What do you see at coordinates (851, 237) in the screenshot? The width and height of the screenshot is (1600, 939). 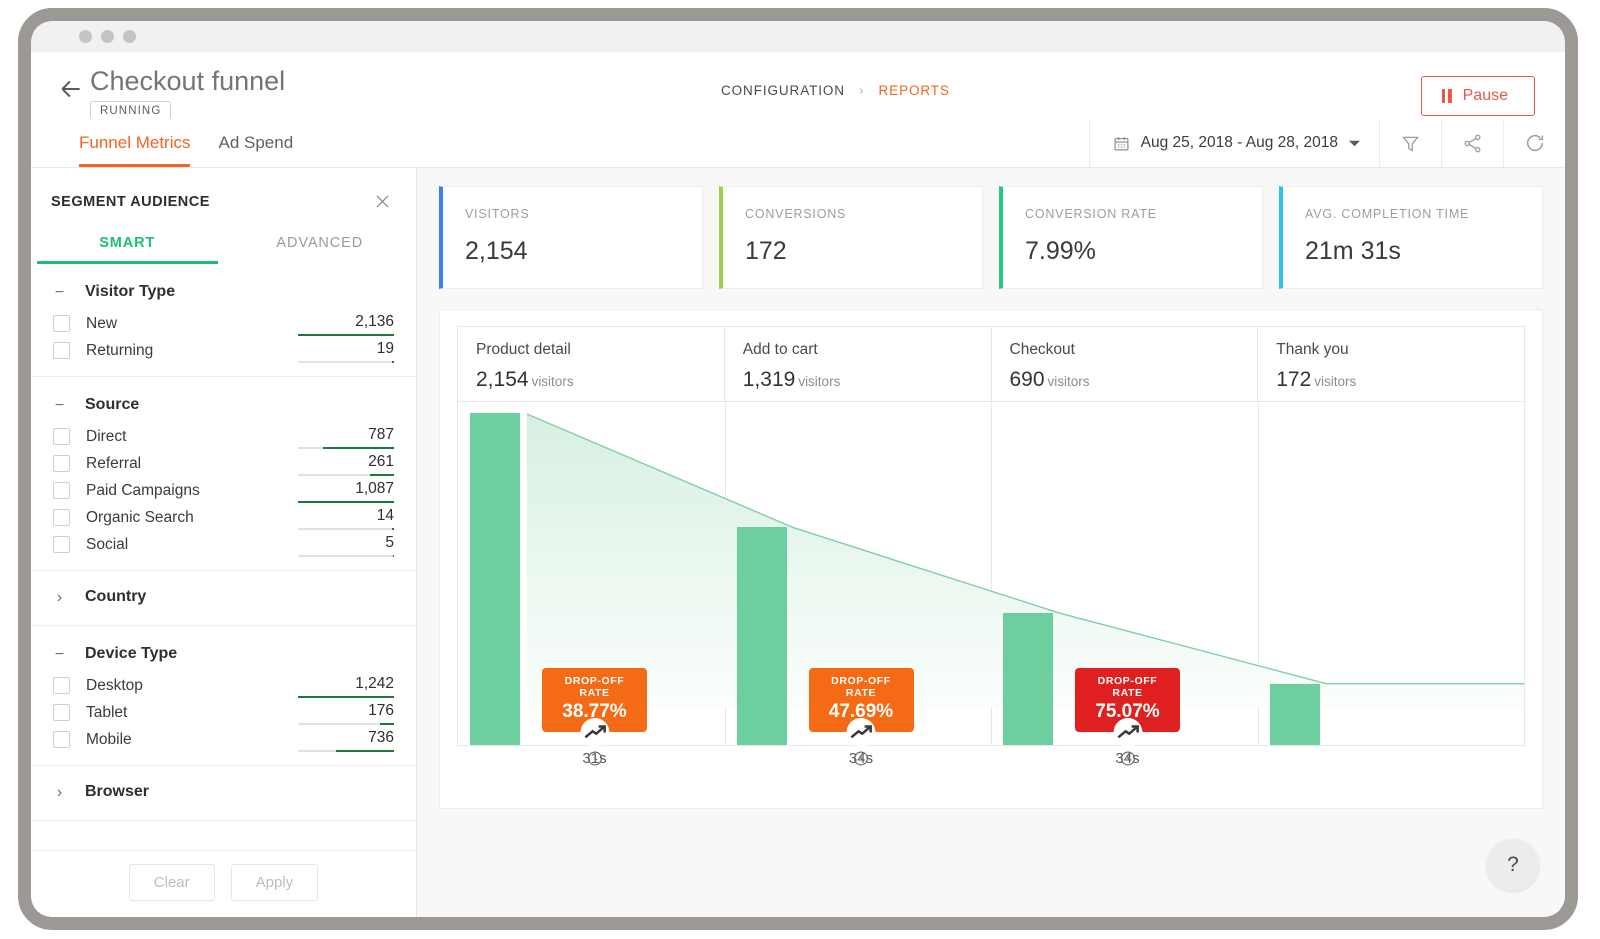 I see `kpi-card: CONVERSIONS 172` at bounding box center [851, 237].